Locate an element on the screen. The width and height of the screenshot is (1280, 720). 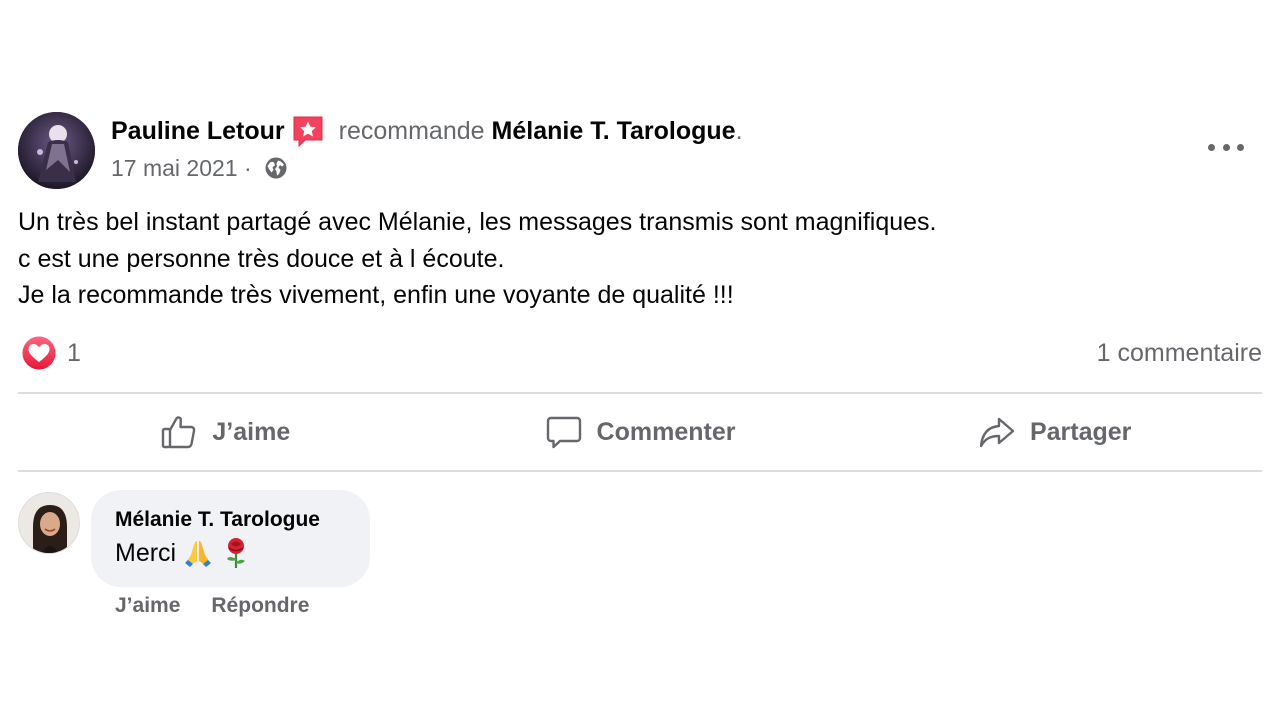
comment-reply-button: Répondre is located at coordinates (260, 606).